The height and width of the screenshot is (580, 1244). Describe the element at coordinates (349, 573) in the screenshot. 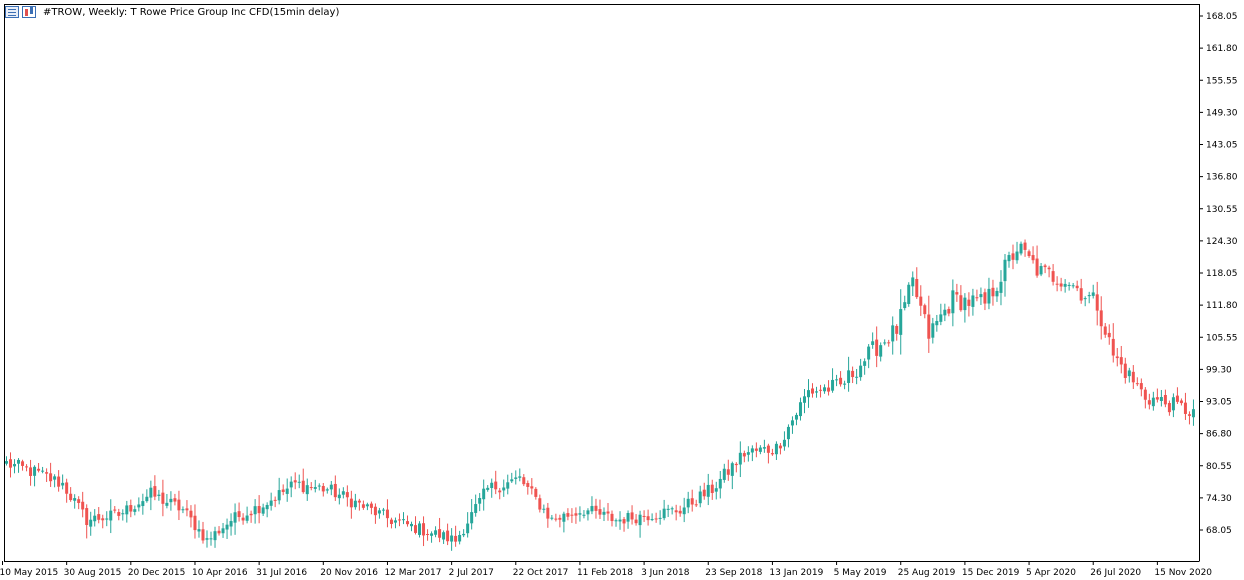

I see `date-tick-label: 20 Nov 2016` at that location.